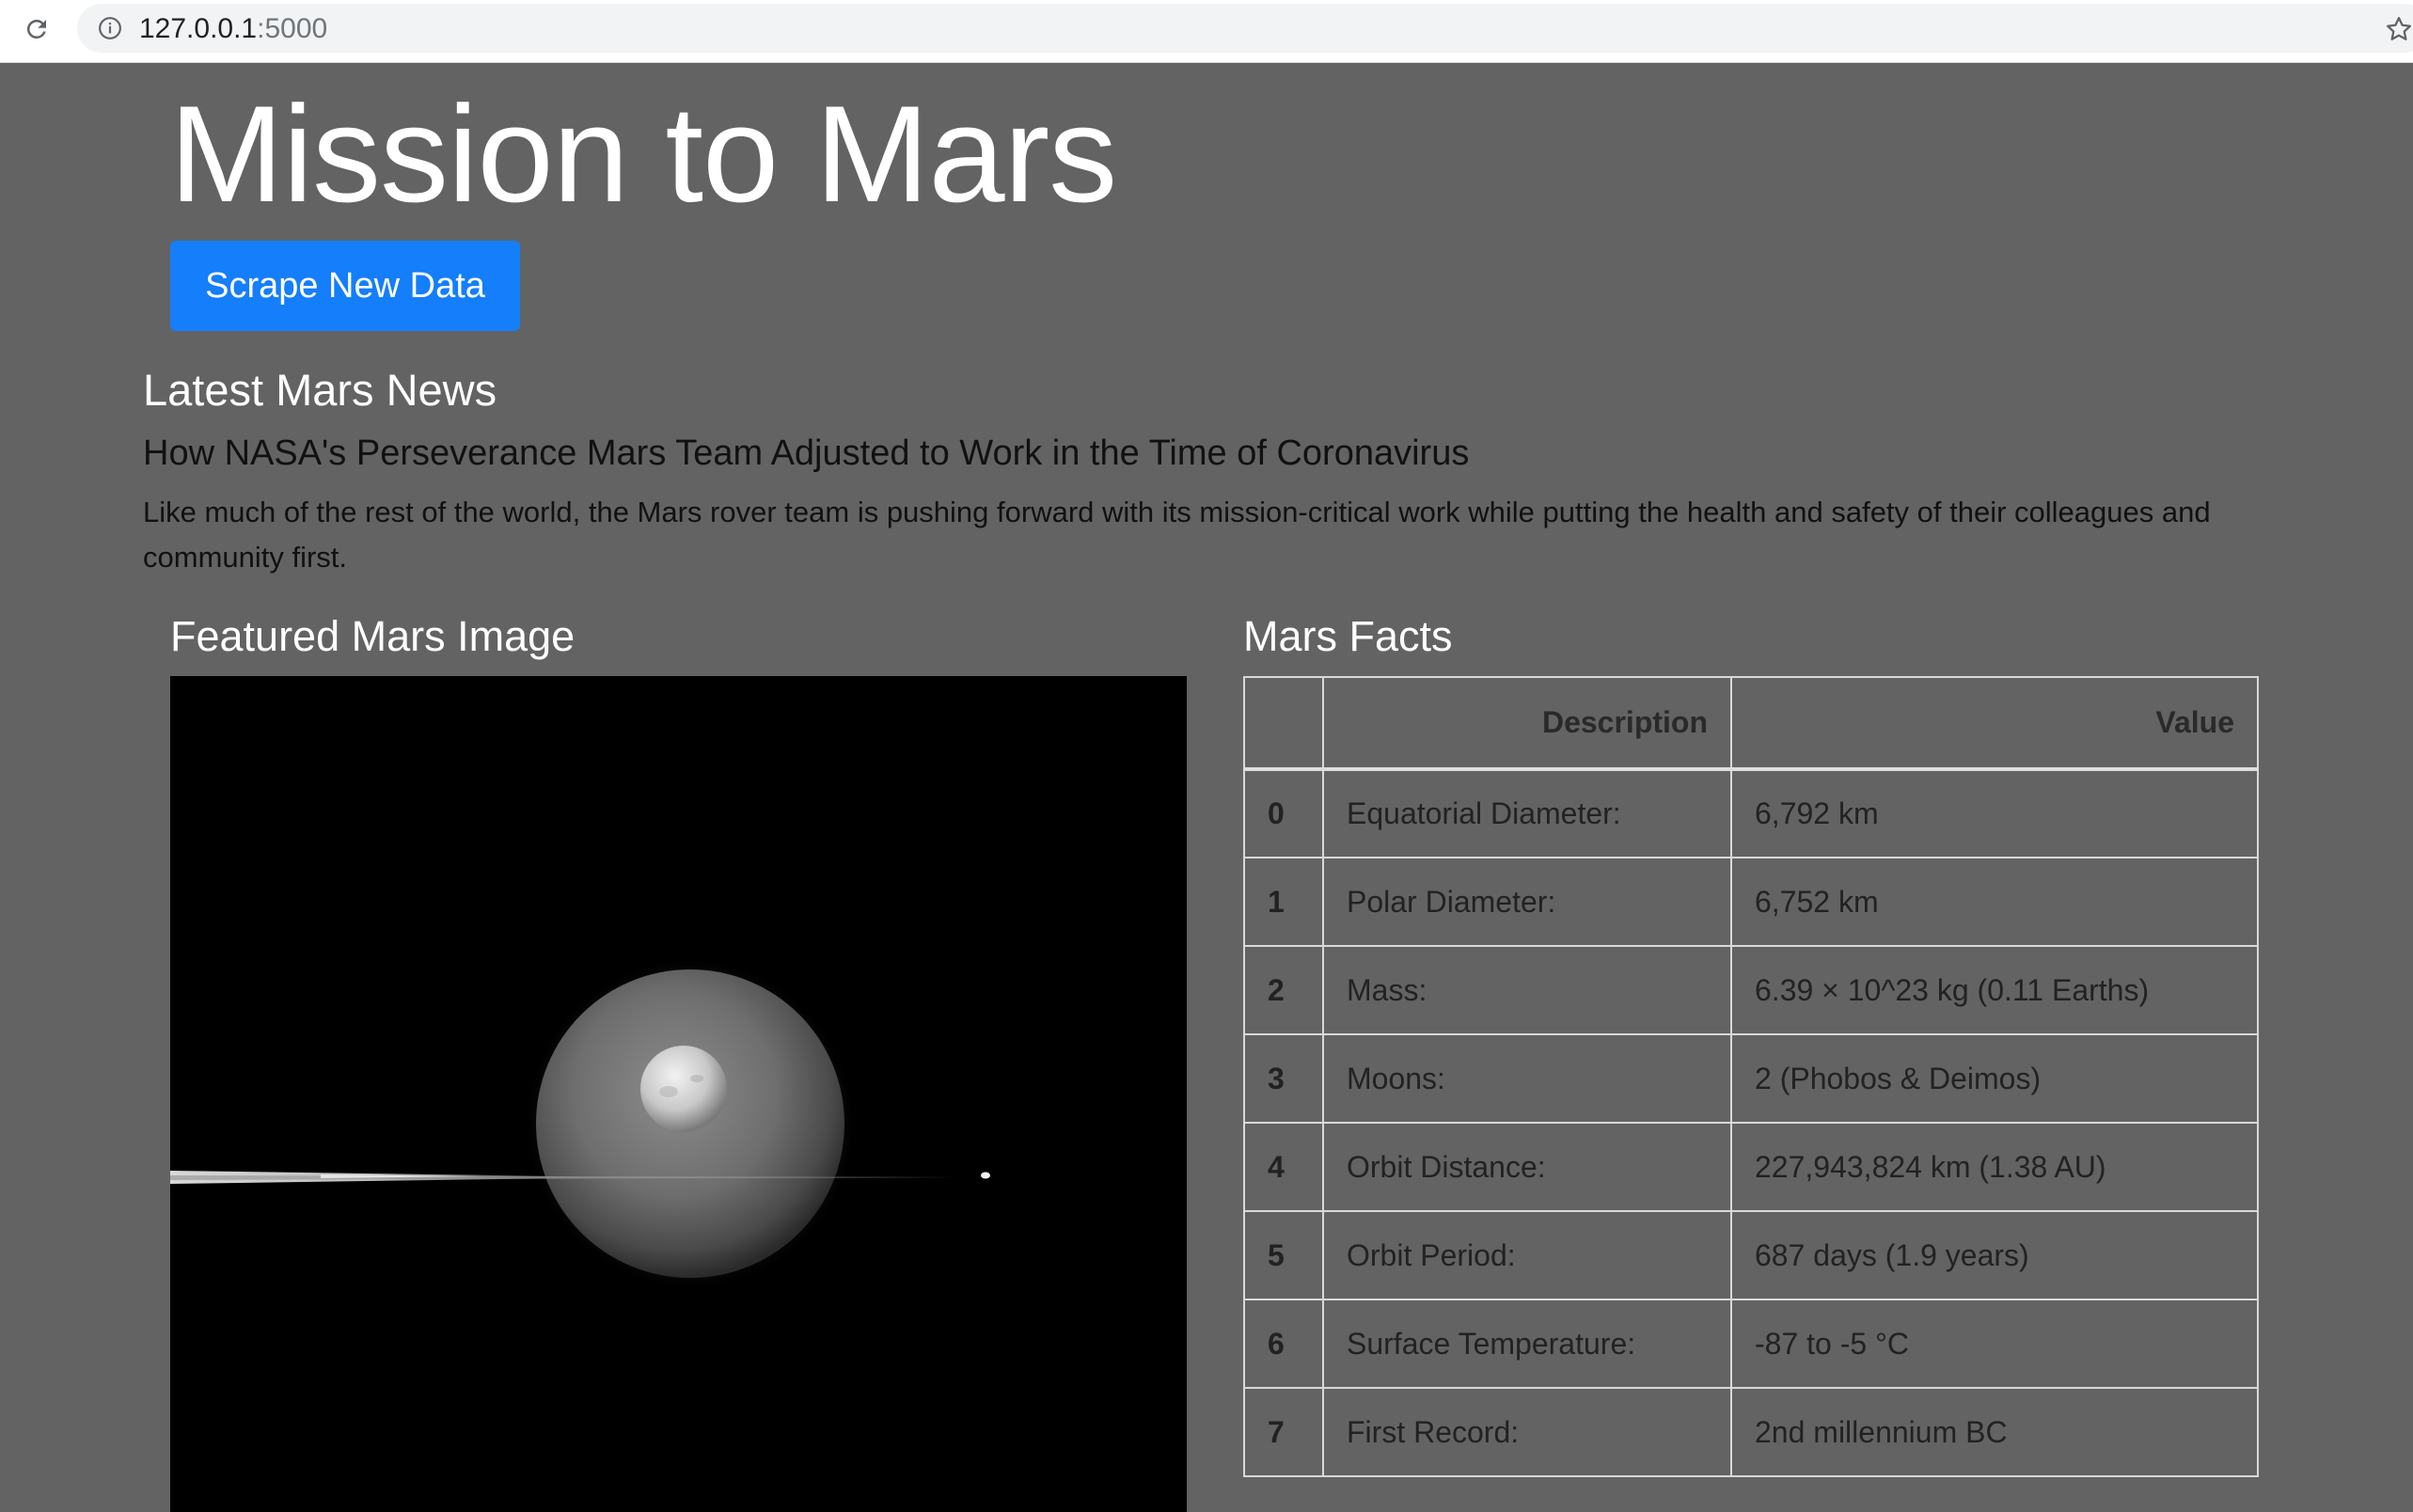  I want to click on row-value: 2 (Phobos & Deimos), so click(1994, 1078).